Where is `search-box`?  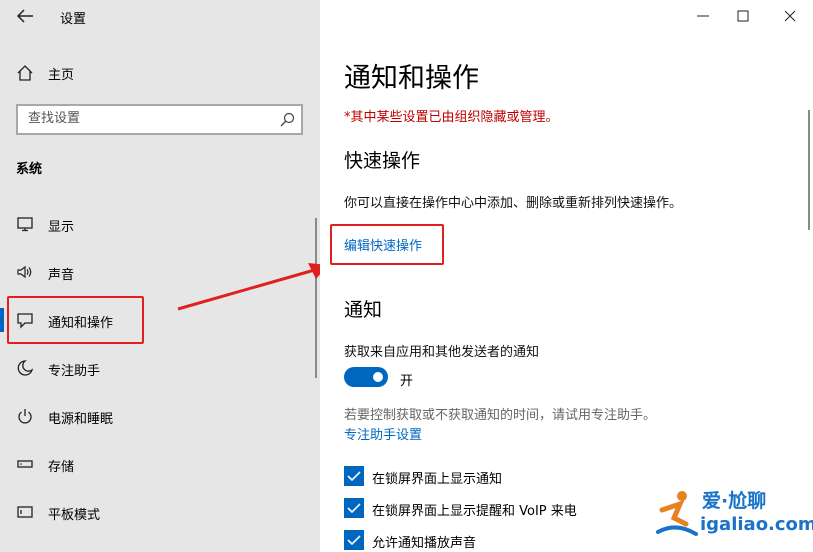
search-box is located at coordinates (159, 119).